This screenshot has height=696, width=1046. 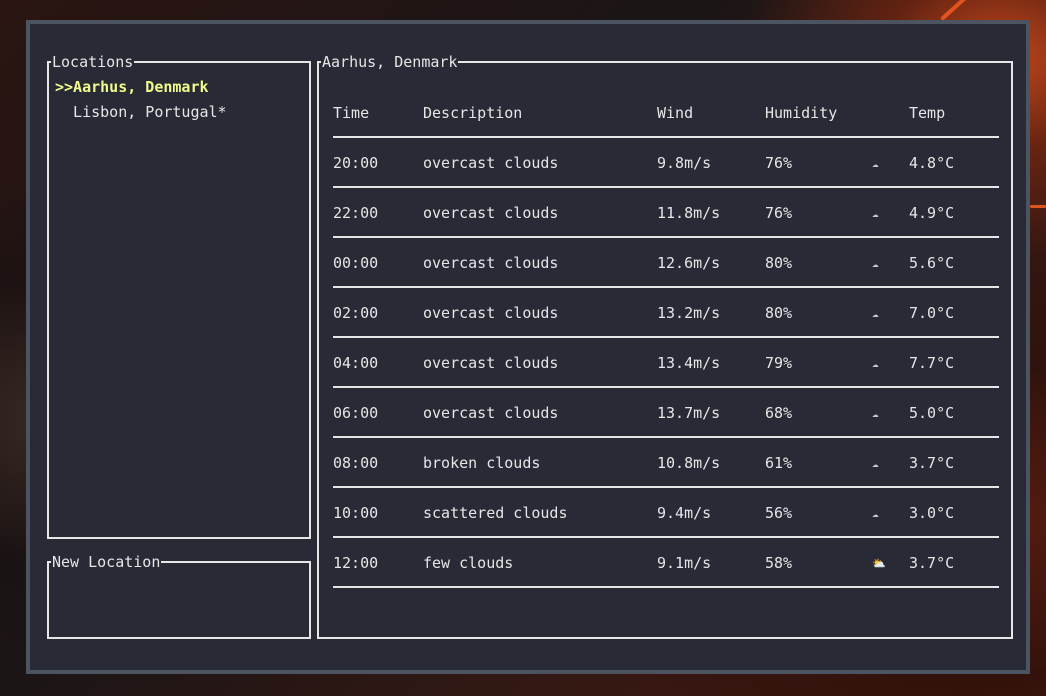 What do you see at coordinates (356, 263) in the screenshot?
I see `time-cell: 00:00` at bounding box center [356, 263].